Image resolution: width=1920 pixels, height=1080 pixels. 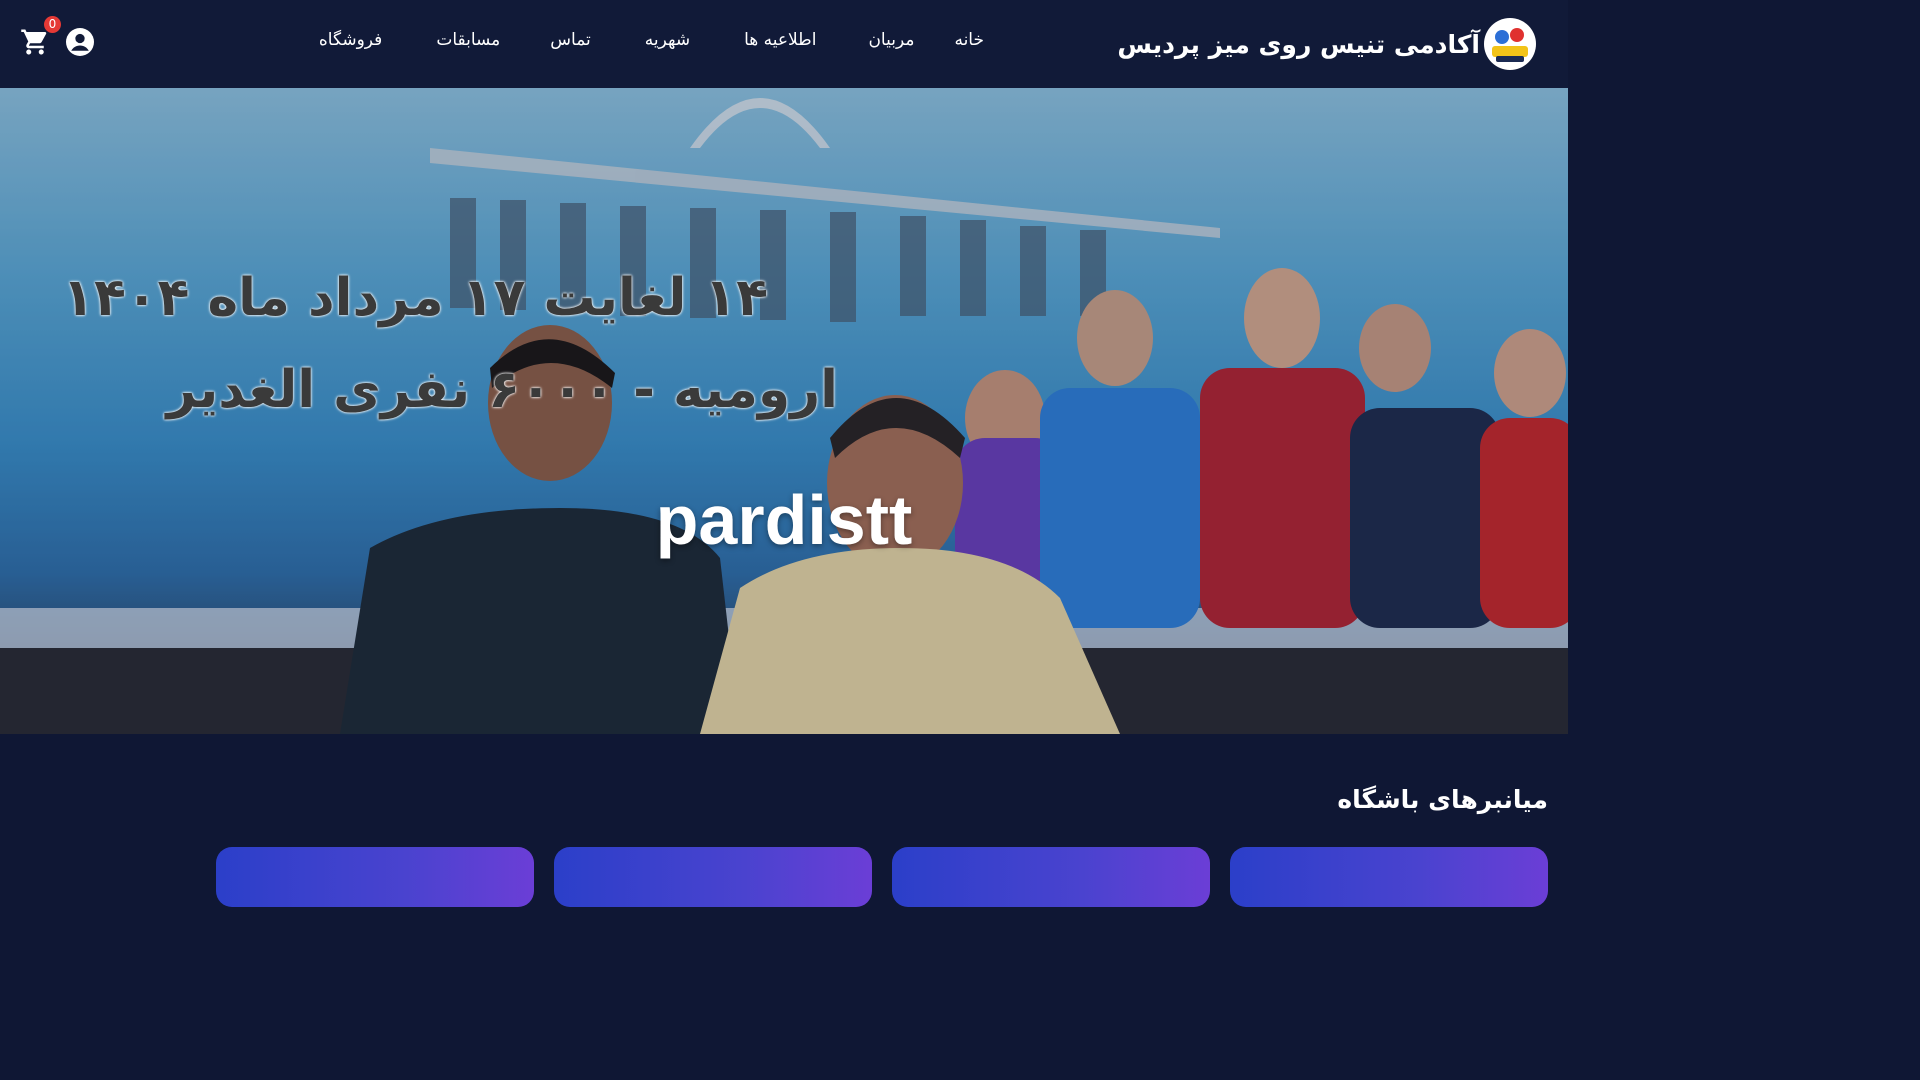 What do you see at coordinates (969, 40) in the screenshot?
I see `nav-link-home: خانه` at bounding box center [969, 40].